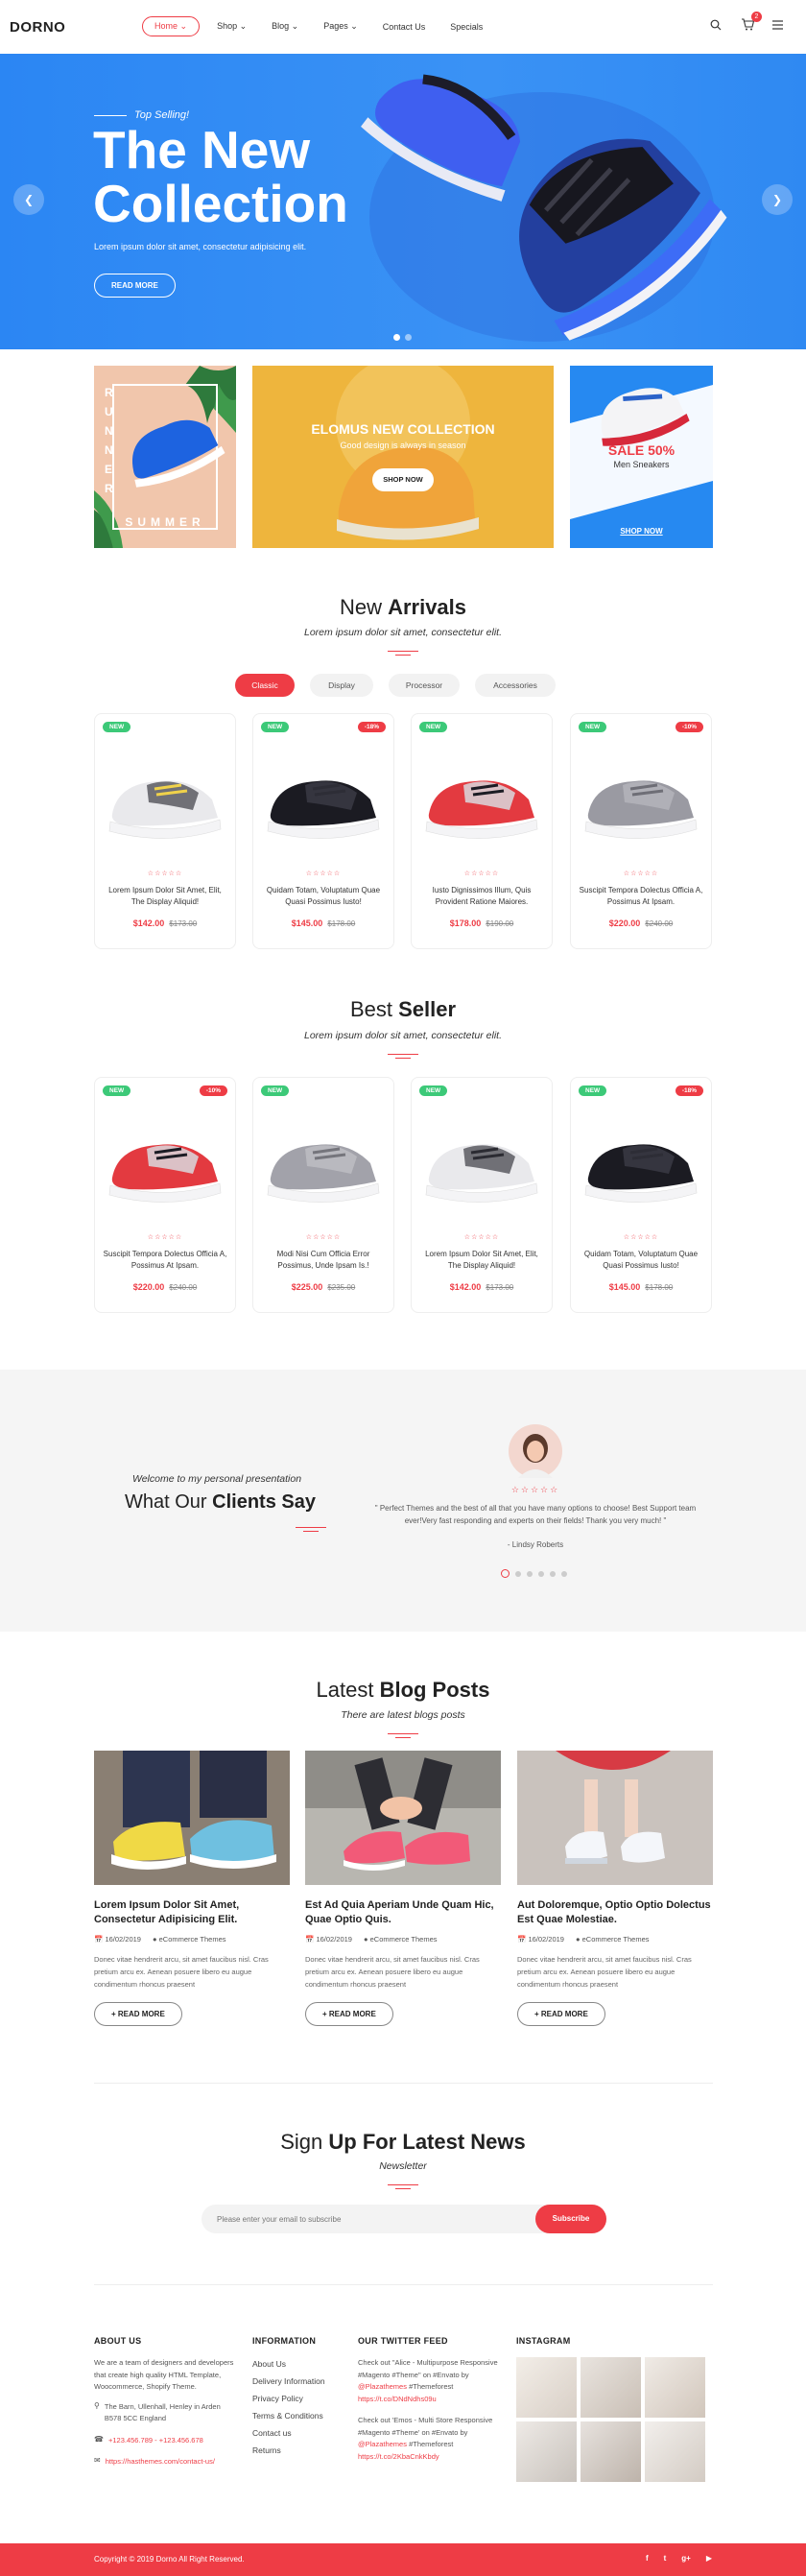  Describe the element at coordinates (161, 2462) in the screenshot. I see `footer-url: https://hasthemes.com/contact-us/` at that location.